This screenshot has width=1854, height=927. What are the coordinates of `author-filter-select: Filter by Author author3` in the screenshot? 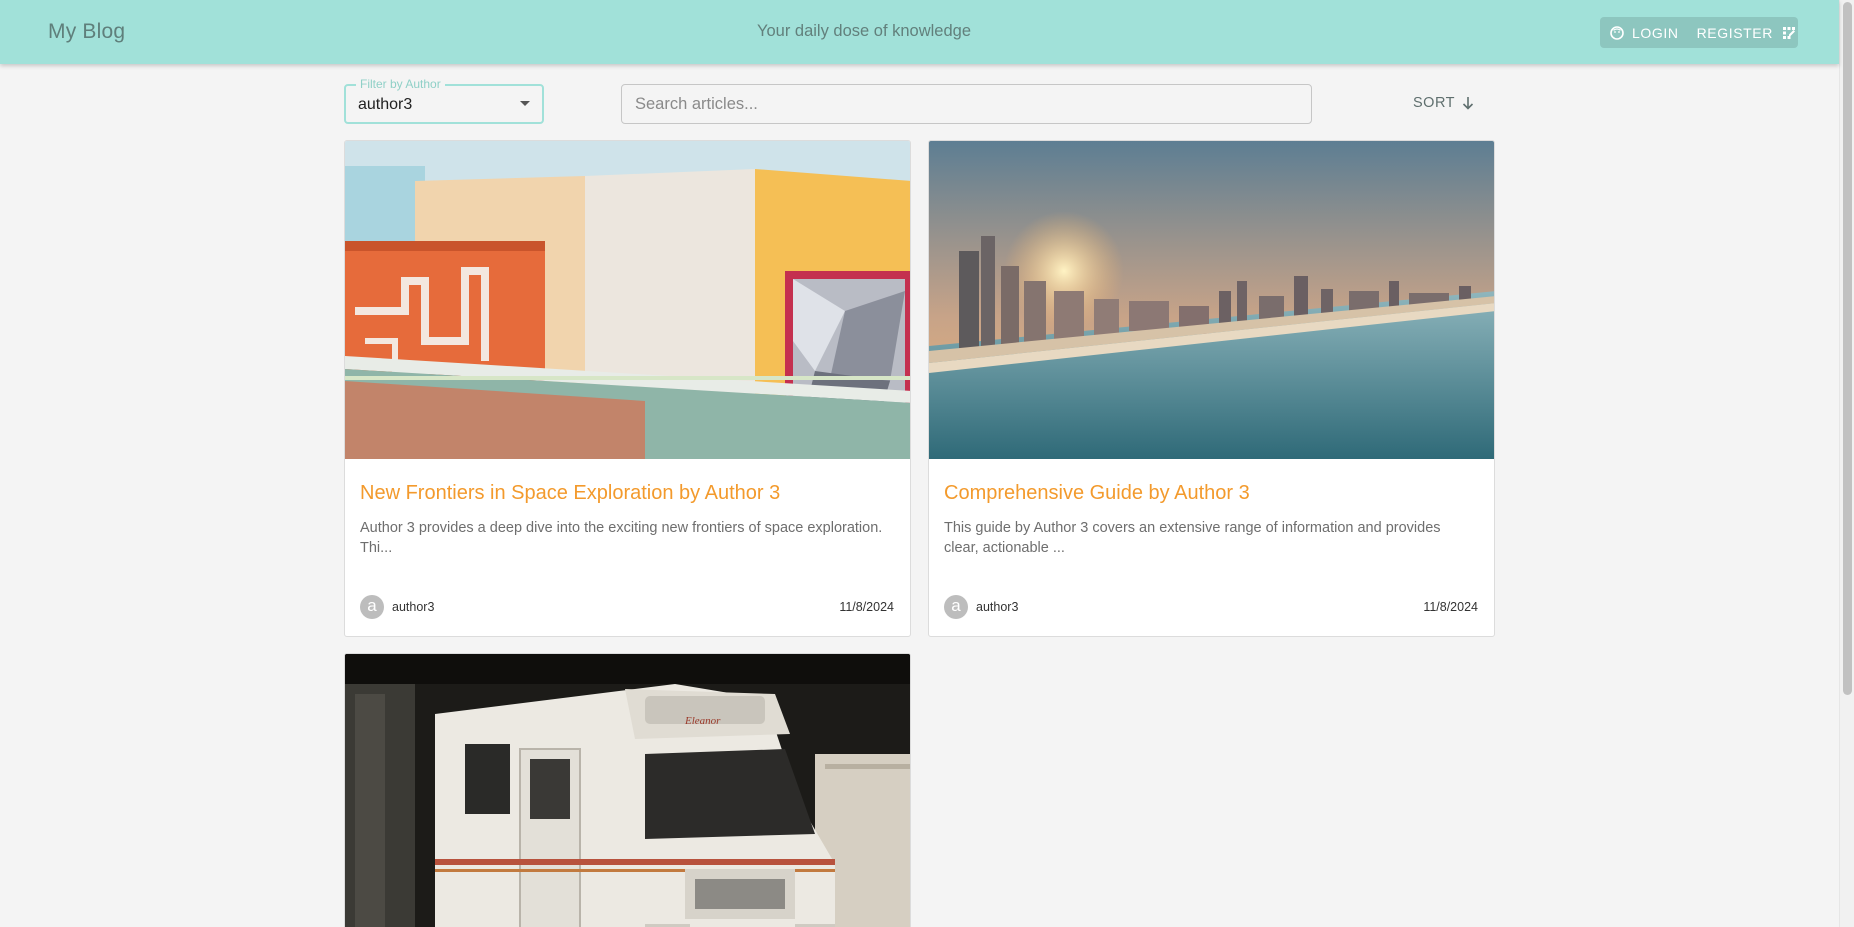 It's located at (444, 100).